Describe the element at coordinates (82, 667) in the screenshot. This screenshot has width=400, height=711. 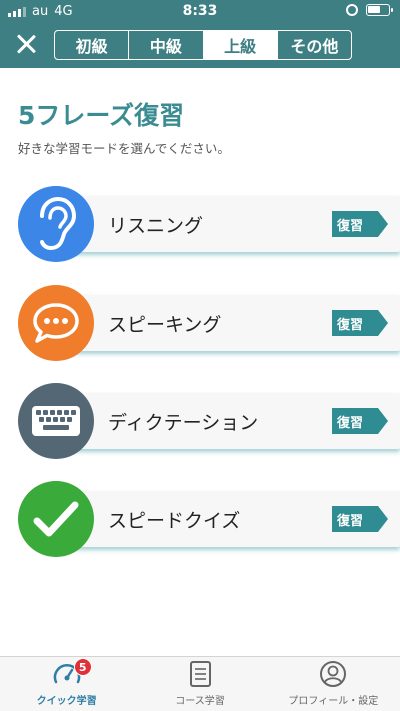
I see `notification-badge: 5` at that location.